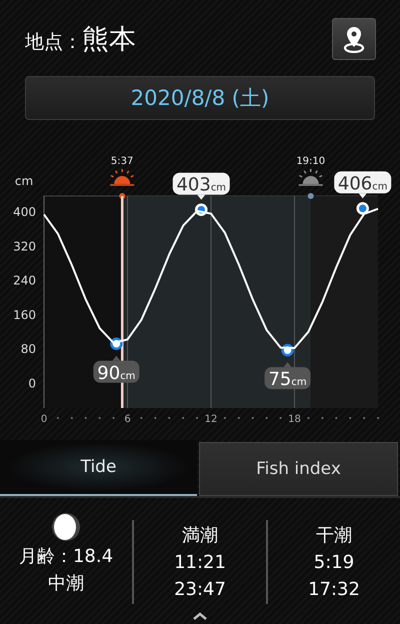 The height and width of the screenshot is (624, 400). I want to click on location-button, so click(354, 39).